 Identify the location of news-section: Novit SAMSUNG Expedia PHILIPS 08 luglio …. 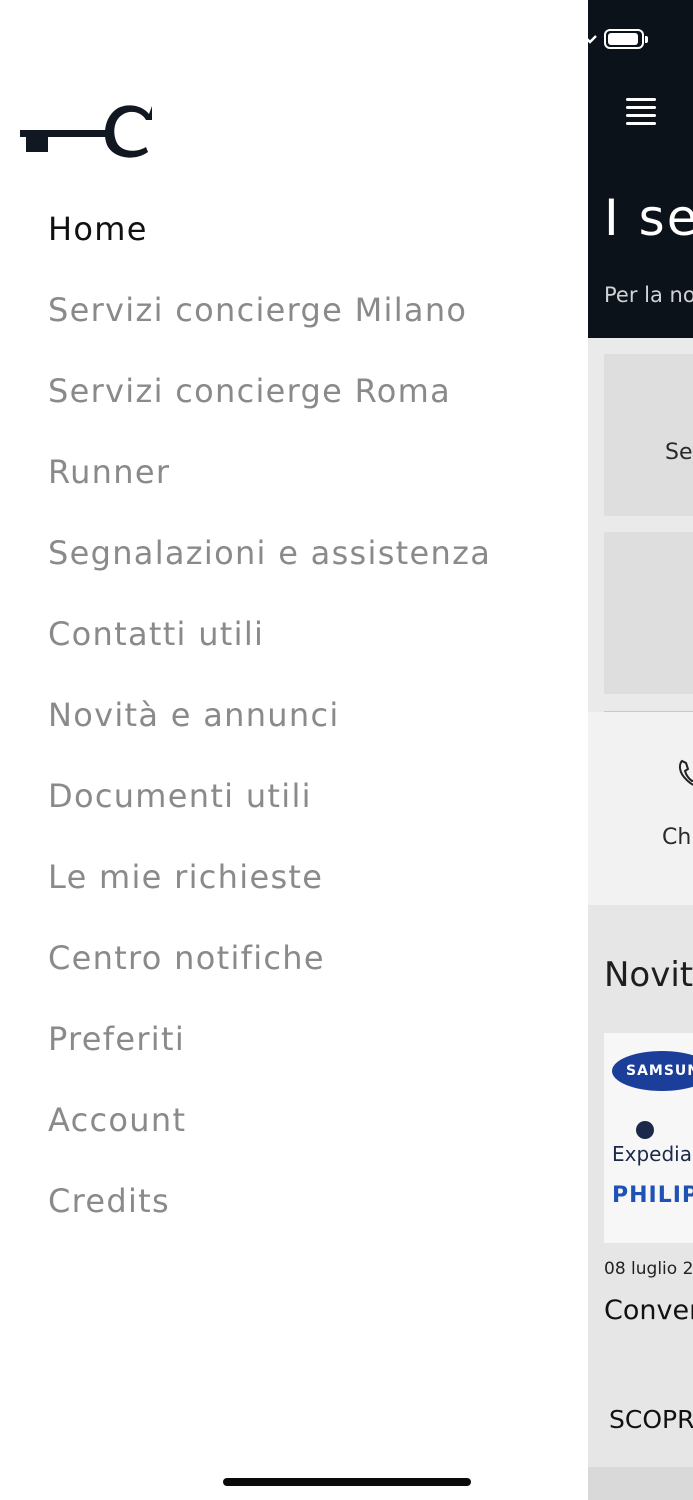
(640, 1202).